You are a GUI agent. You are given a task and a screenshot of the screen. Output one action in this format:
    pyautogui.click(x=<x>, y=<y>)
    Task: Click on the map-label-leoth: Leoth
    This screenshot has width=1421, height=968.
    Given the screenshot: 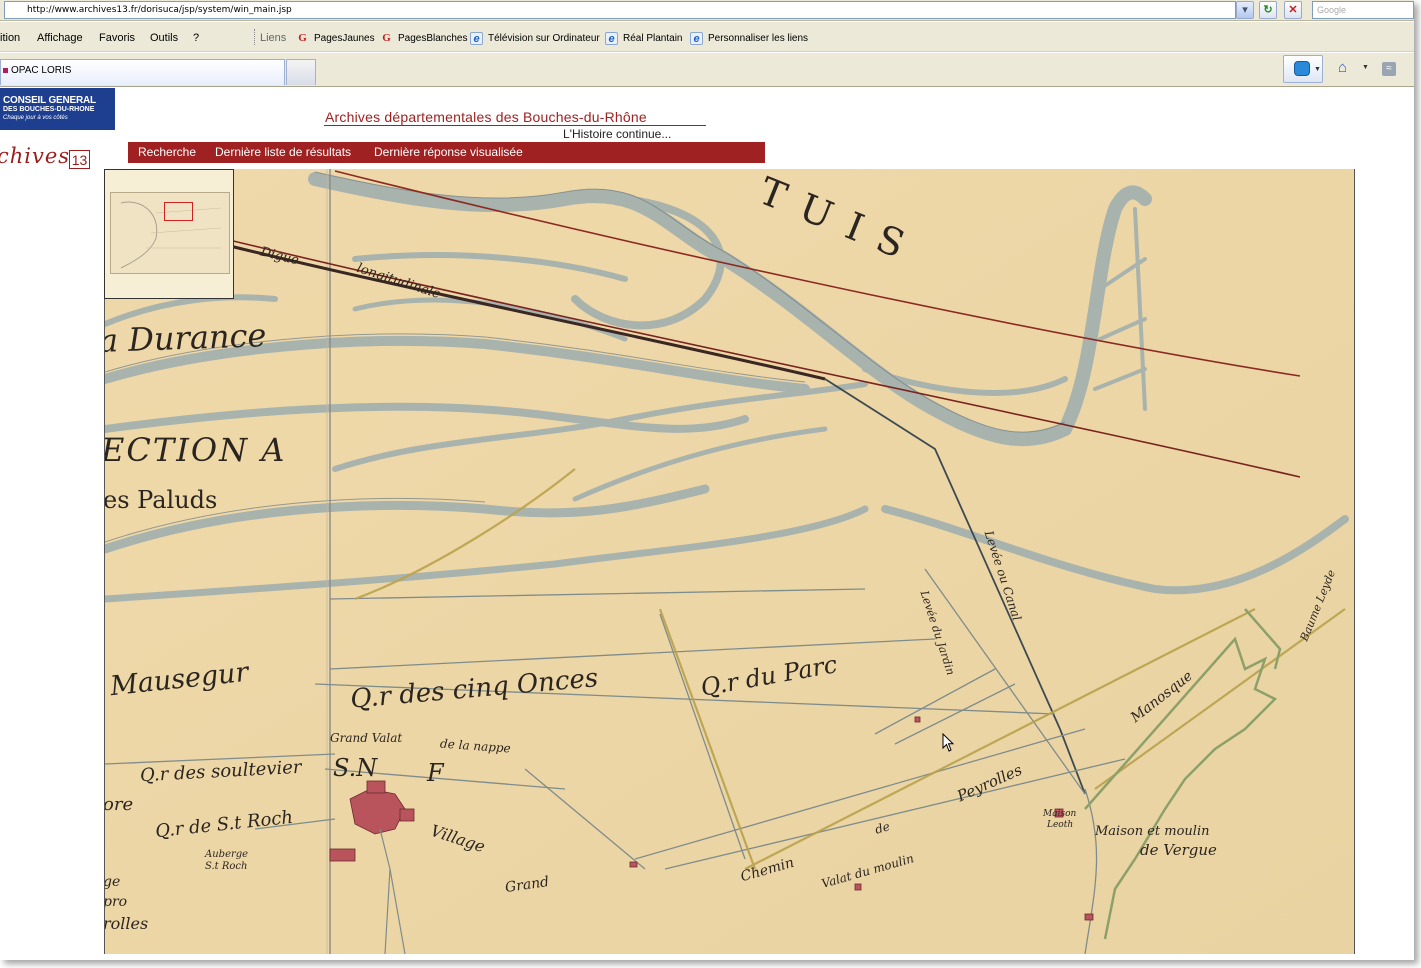 What is the action you would take?
    pyautogui.click(x=1060, y=825)
    